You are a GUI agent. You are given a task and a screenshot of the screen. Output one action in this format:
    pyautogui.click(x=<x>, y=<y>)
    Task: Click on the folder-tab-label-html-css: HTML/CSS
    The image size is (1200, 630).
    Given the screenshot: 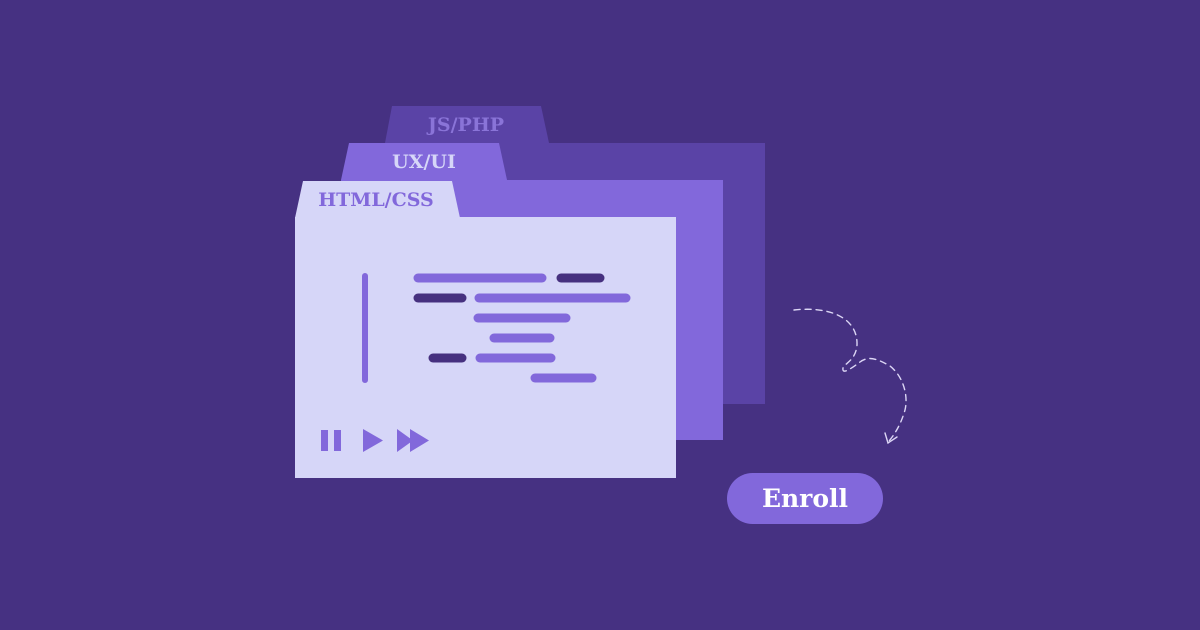 What is the action you would take?
    pyautogui.click(x=376, y=200)
    